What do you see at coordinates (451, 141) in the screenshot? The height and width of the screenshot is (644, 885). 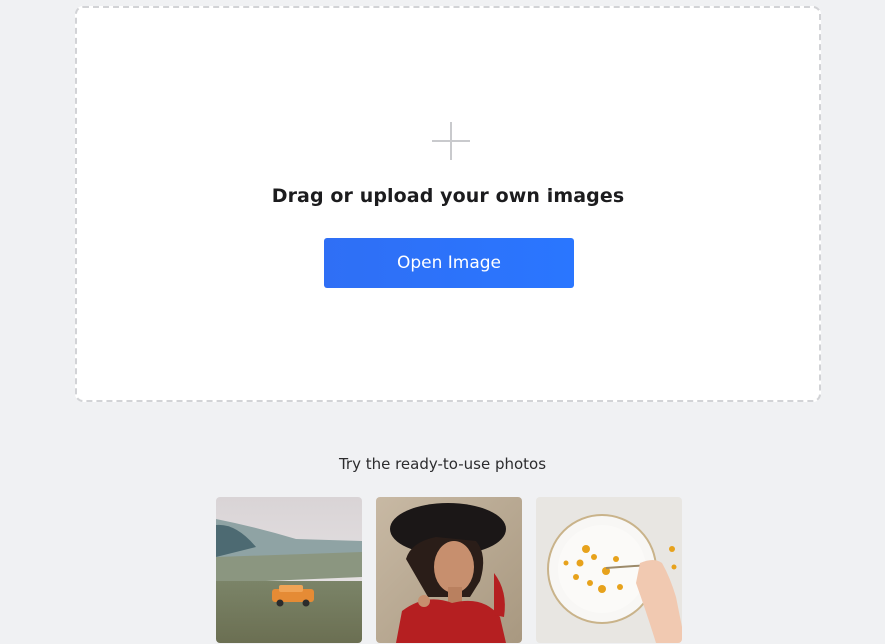 I see `plus-icon` at bounding box center [451, 141].